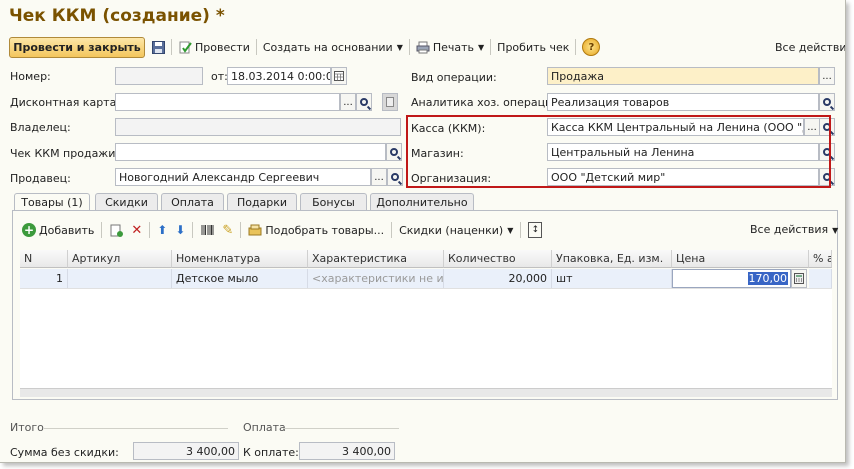 This screenshot has width=854, height=469. I want to click on number-field, so click(159, 76).